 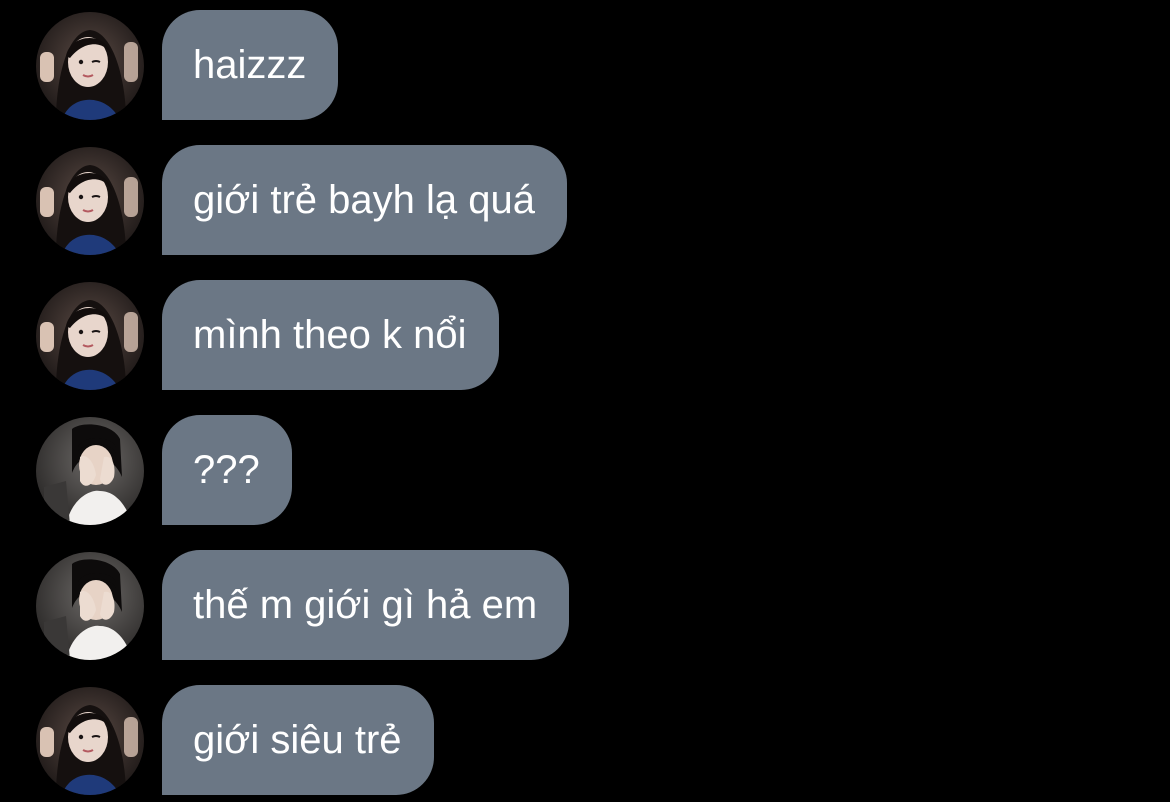 What do you see at coordinates (250, 65) in the screenshot?
I see `message-bubble: haizzz` at bounding box center [250, 65].